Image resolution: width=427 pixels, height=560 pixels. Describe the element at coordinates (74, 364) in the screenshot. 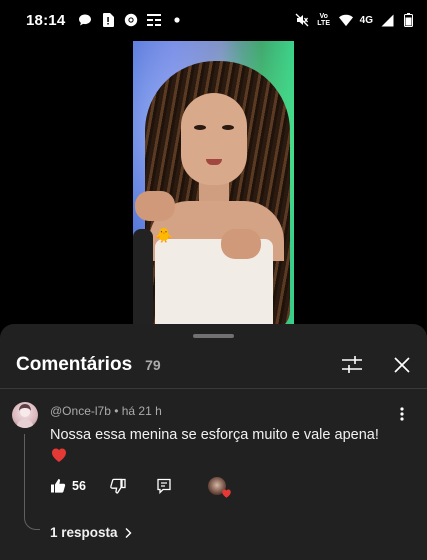

I see `comments-title: Comentários` at that location.